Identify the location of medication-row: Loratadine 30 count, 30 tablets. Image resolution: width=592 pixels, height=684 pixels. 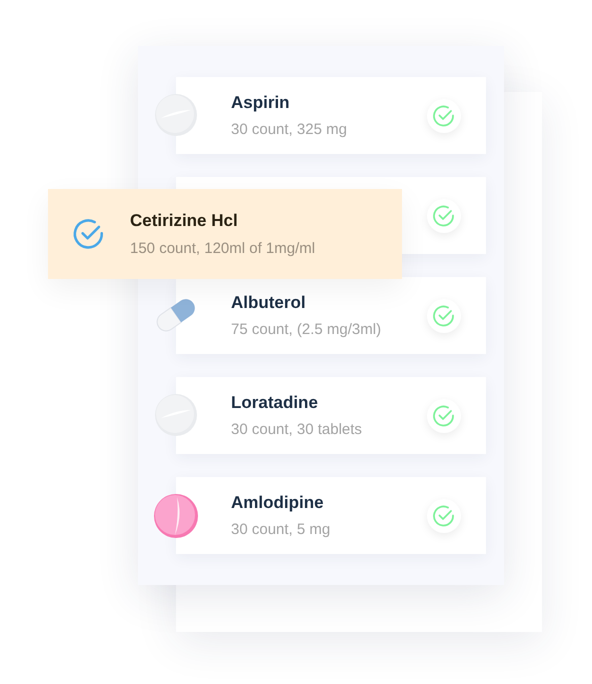
(331, 415).